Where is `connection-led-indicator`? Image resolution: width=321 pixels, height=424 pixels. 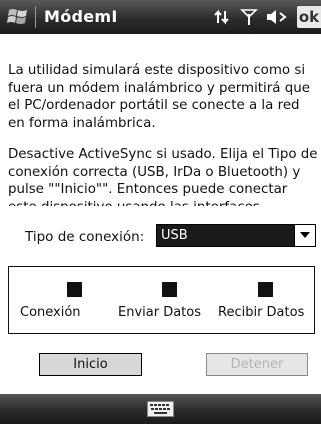
connection-led-indicator is located at coordinates (74, 289).